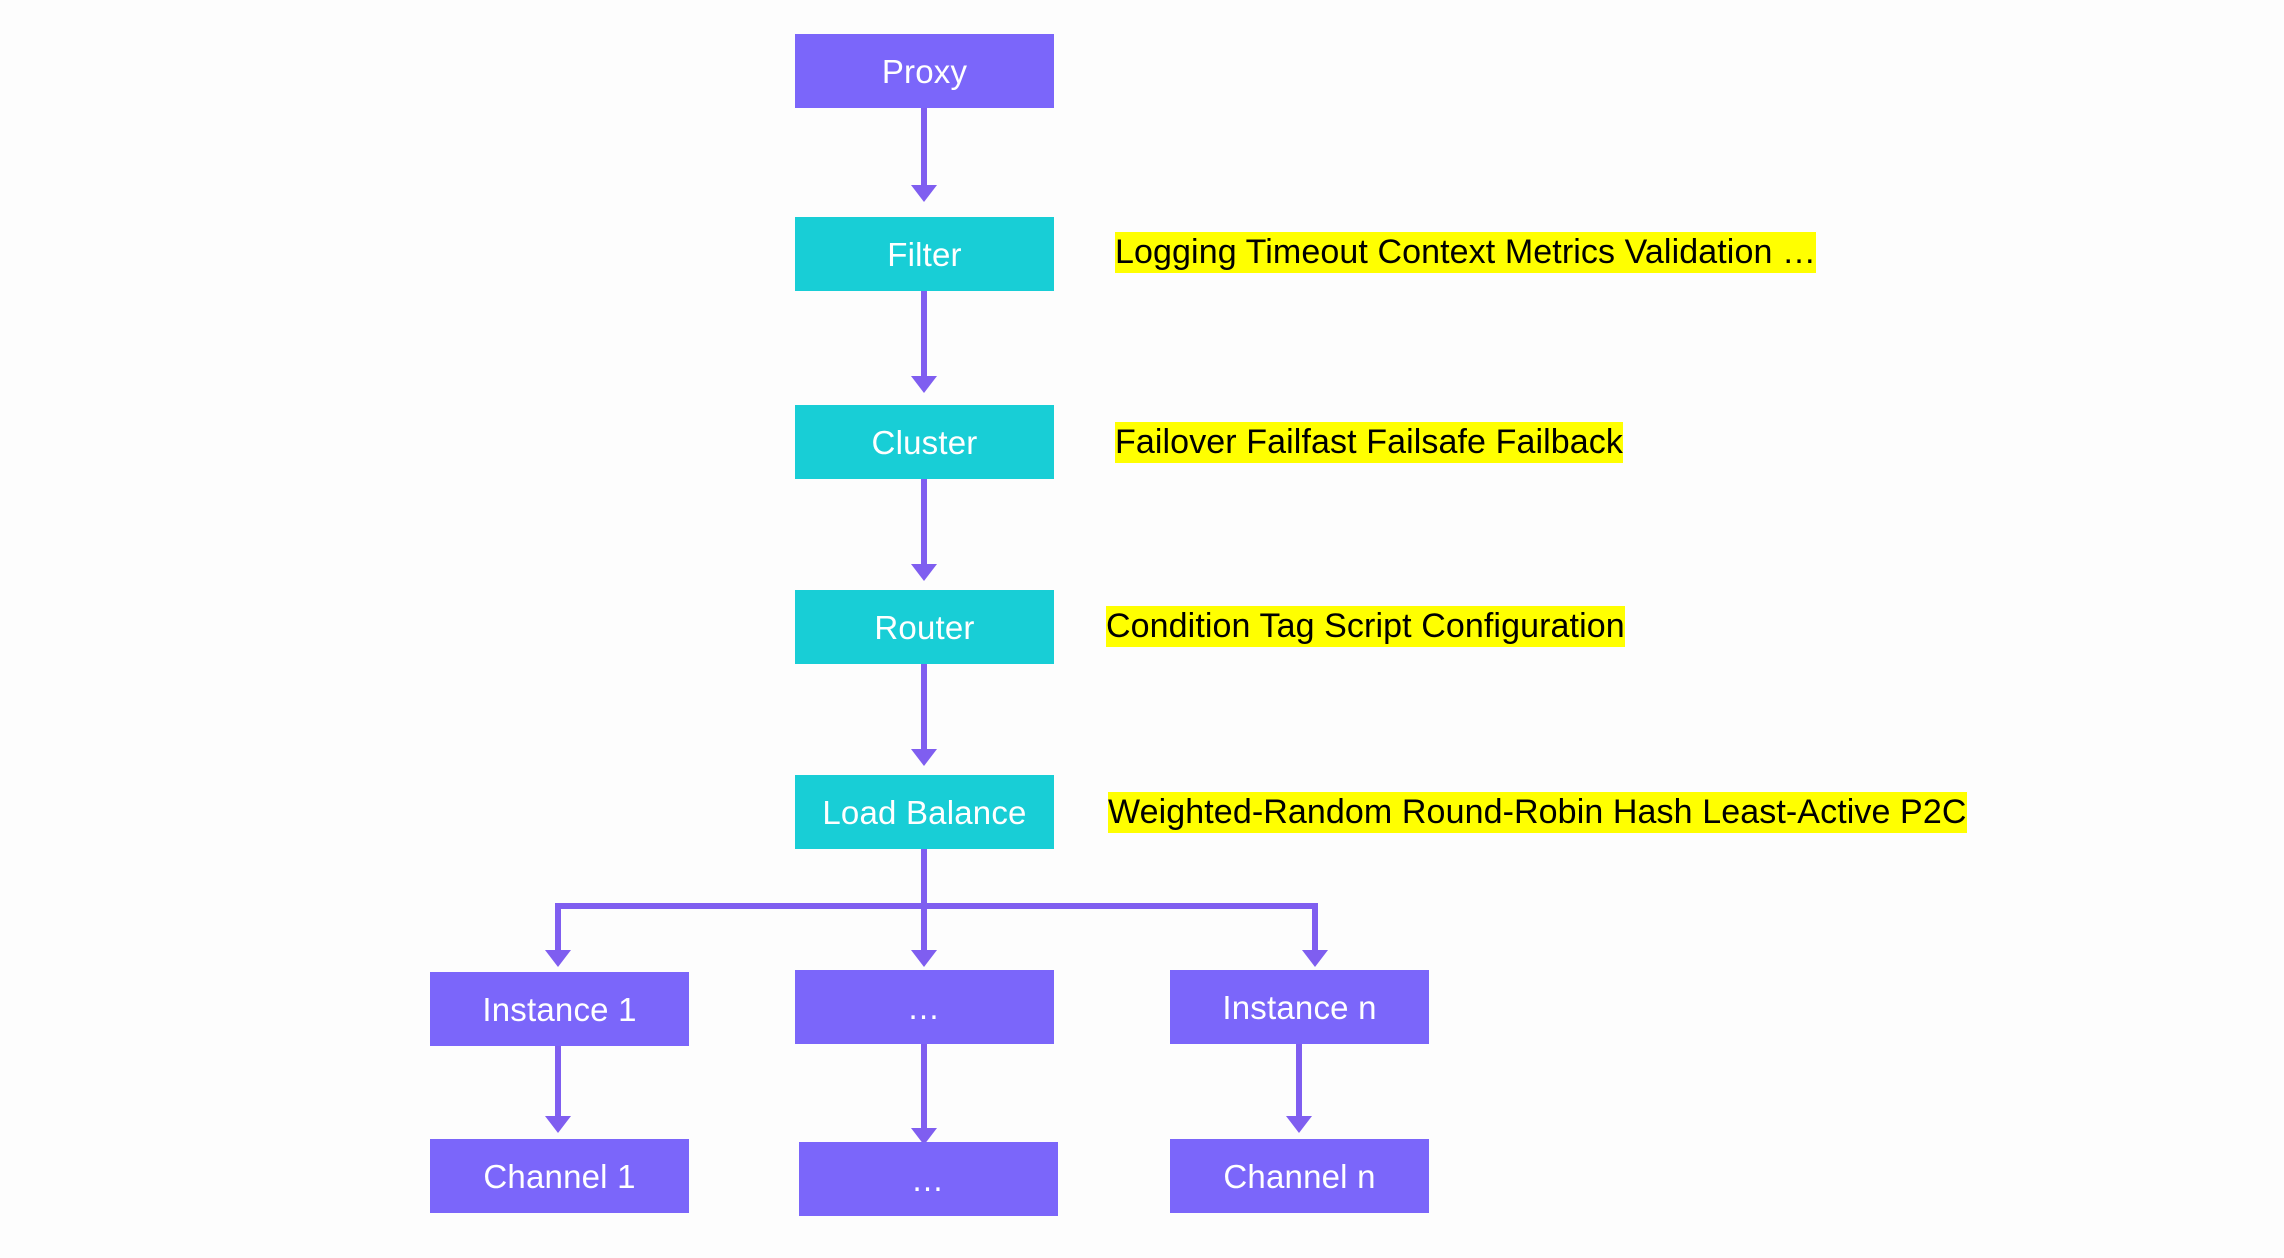  I want to click on node-router: Router, so click(924, 627).